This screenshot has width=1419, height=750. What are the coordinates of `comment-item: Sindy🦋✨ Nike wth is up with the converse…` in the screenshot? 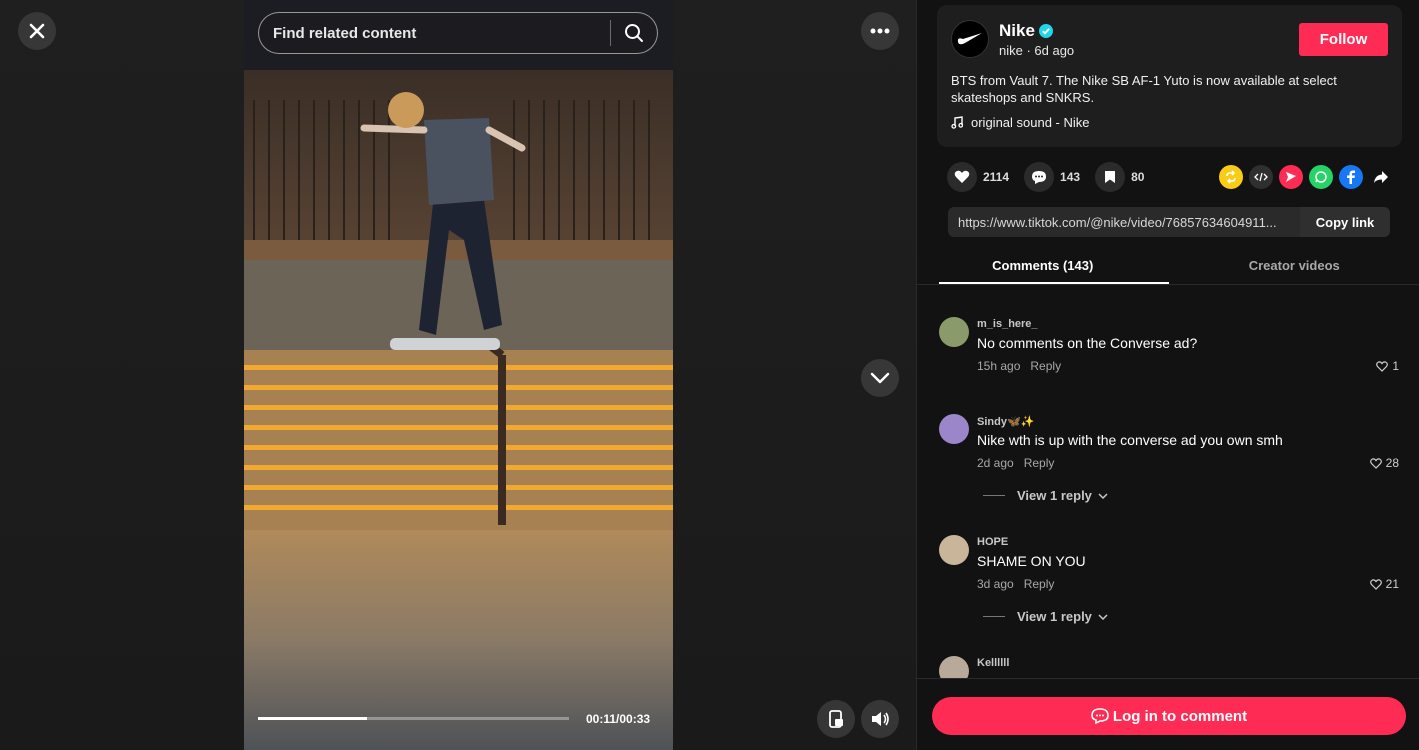 It's located at (1169, 461).